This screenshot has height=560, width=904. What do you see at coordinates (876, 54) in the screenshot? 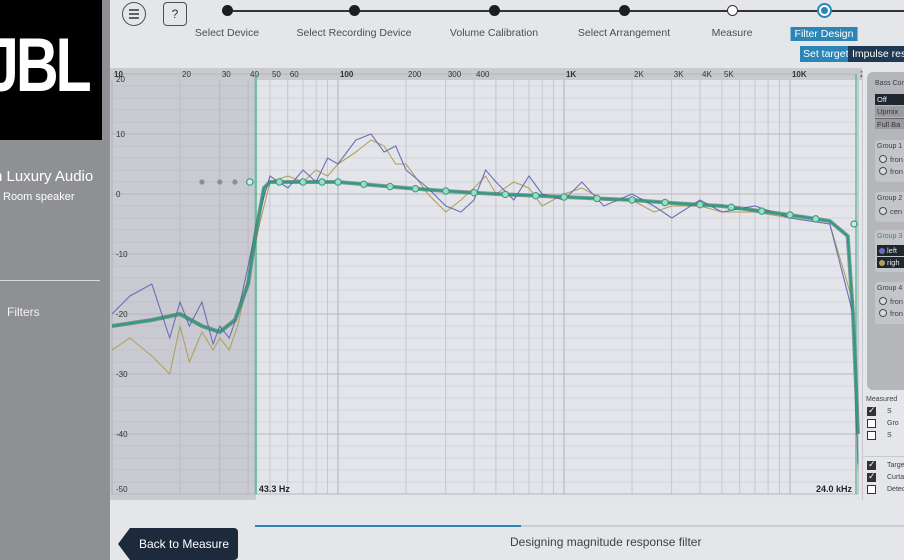
I see `impulse-response-tab: Impulse resp` at bounding box center [876, 54].